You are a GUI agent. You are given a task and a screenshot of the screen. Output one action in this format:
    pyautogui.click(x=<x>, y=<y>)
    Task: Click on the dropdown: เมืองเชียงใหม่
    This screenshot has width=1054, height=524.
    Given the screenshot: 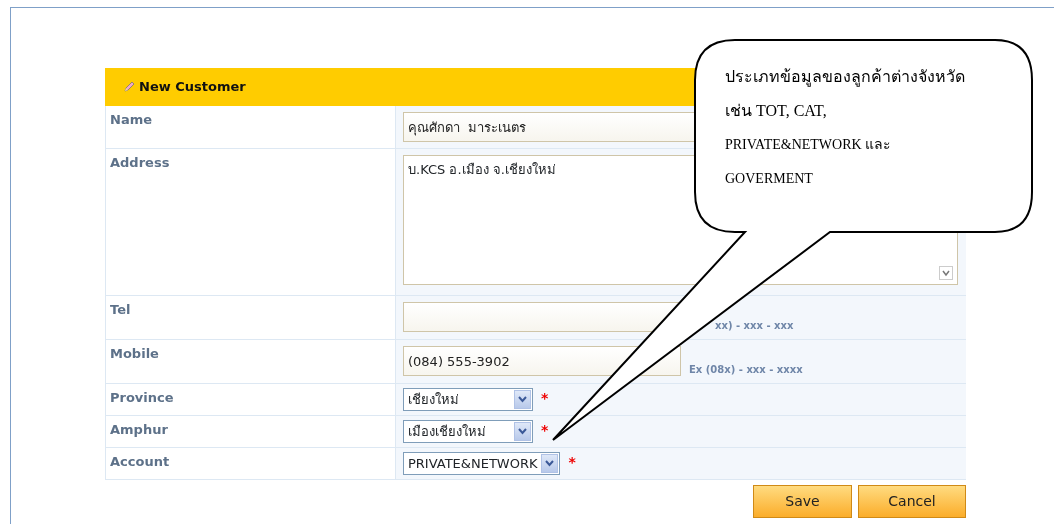 What is the action you would take?
    pyautogui.click(x=468, y=431)
    